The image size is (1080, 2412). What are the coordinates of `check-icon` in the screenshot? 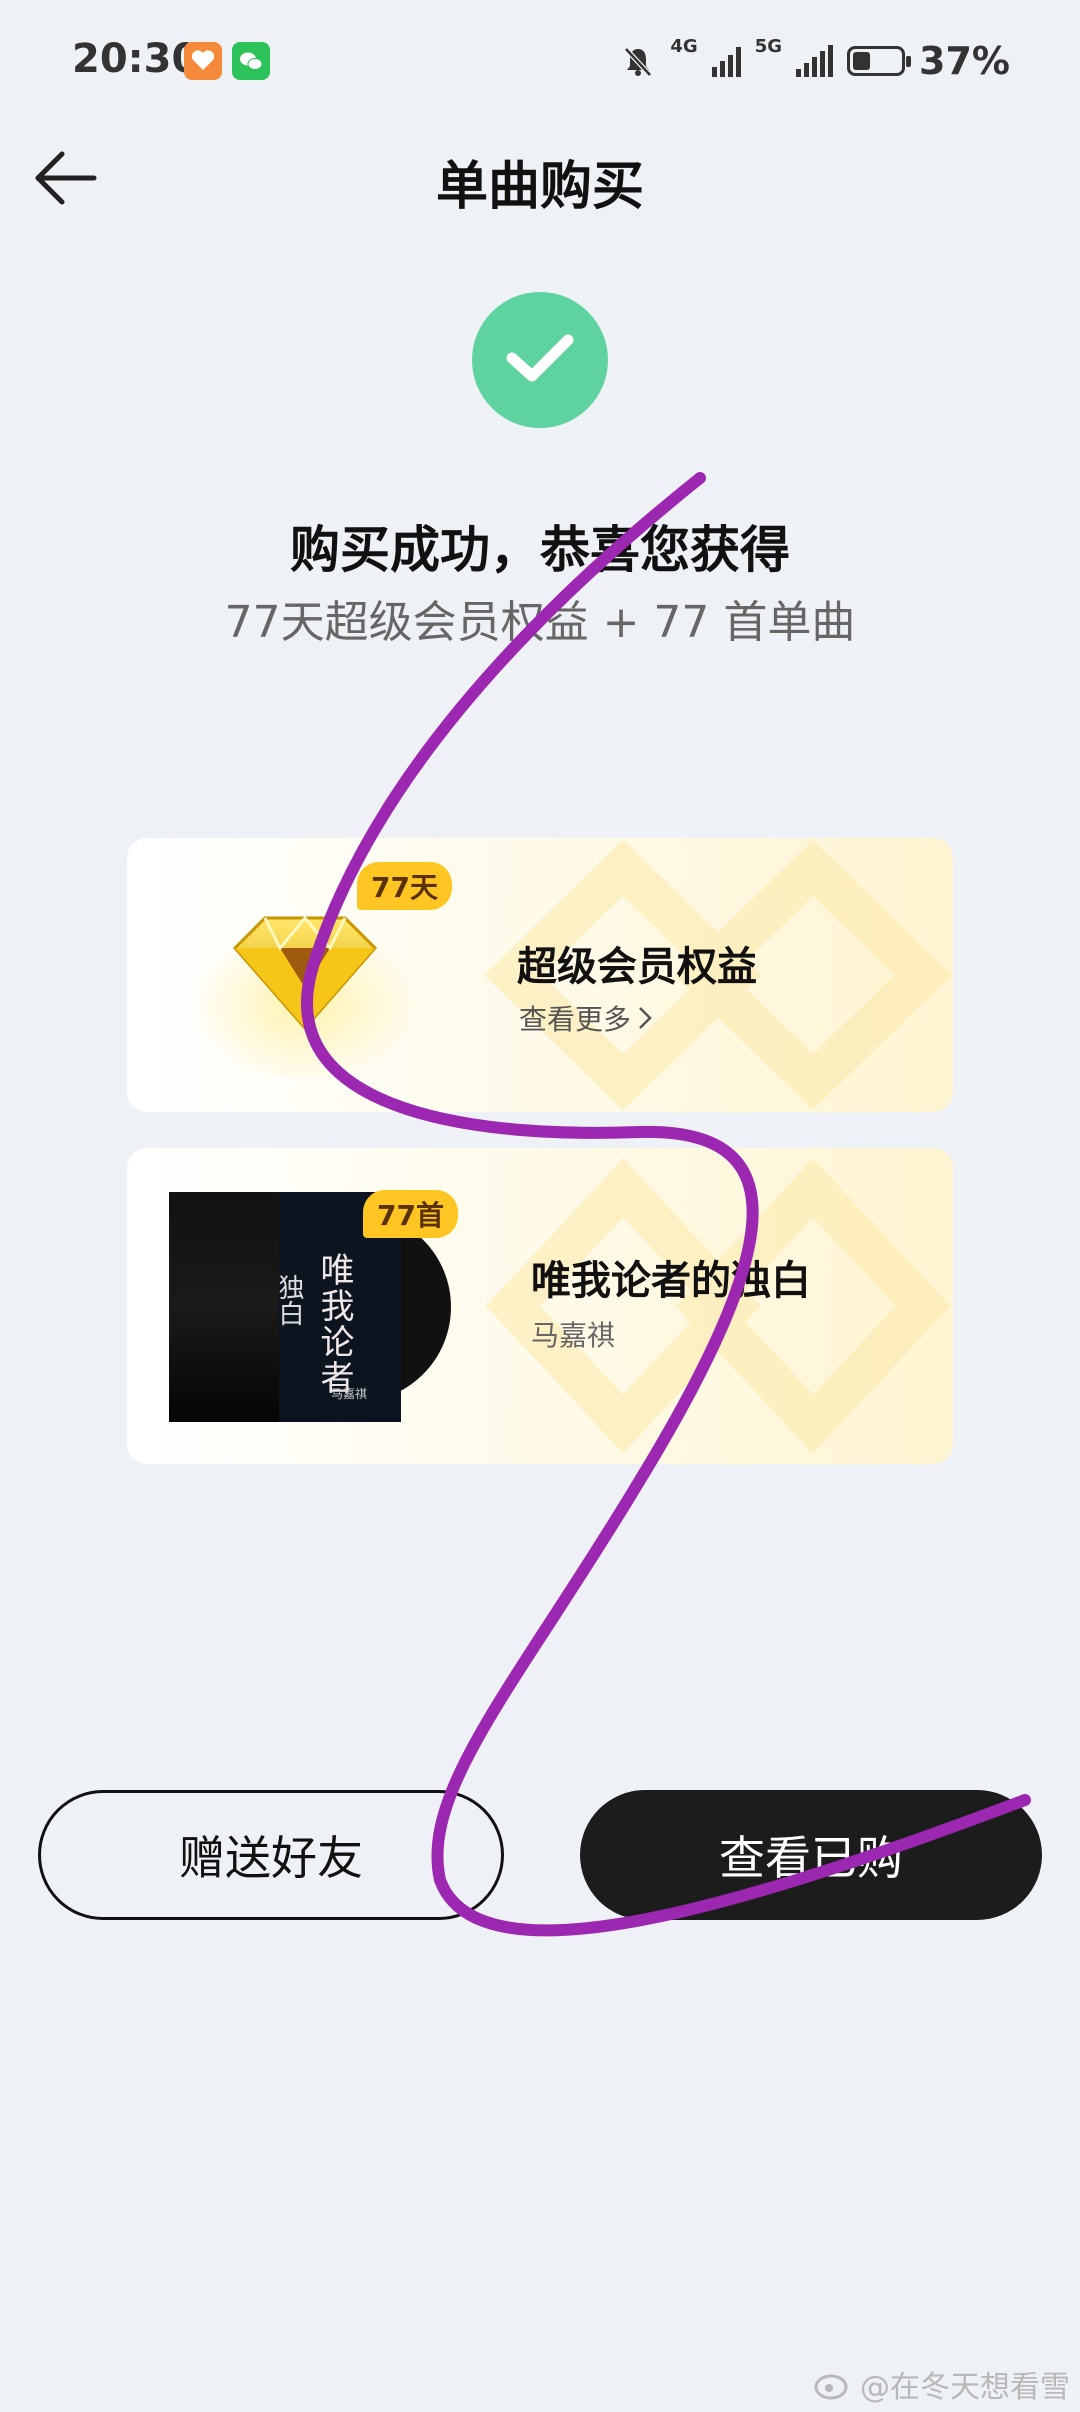 It's located at (540, 358).